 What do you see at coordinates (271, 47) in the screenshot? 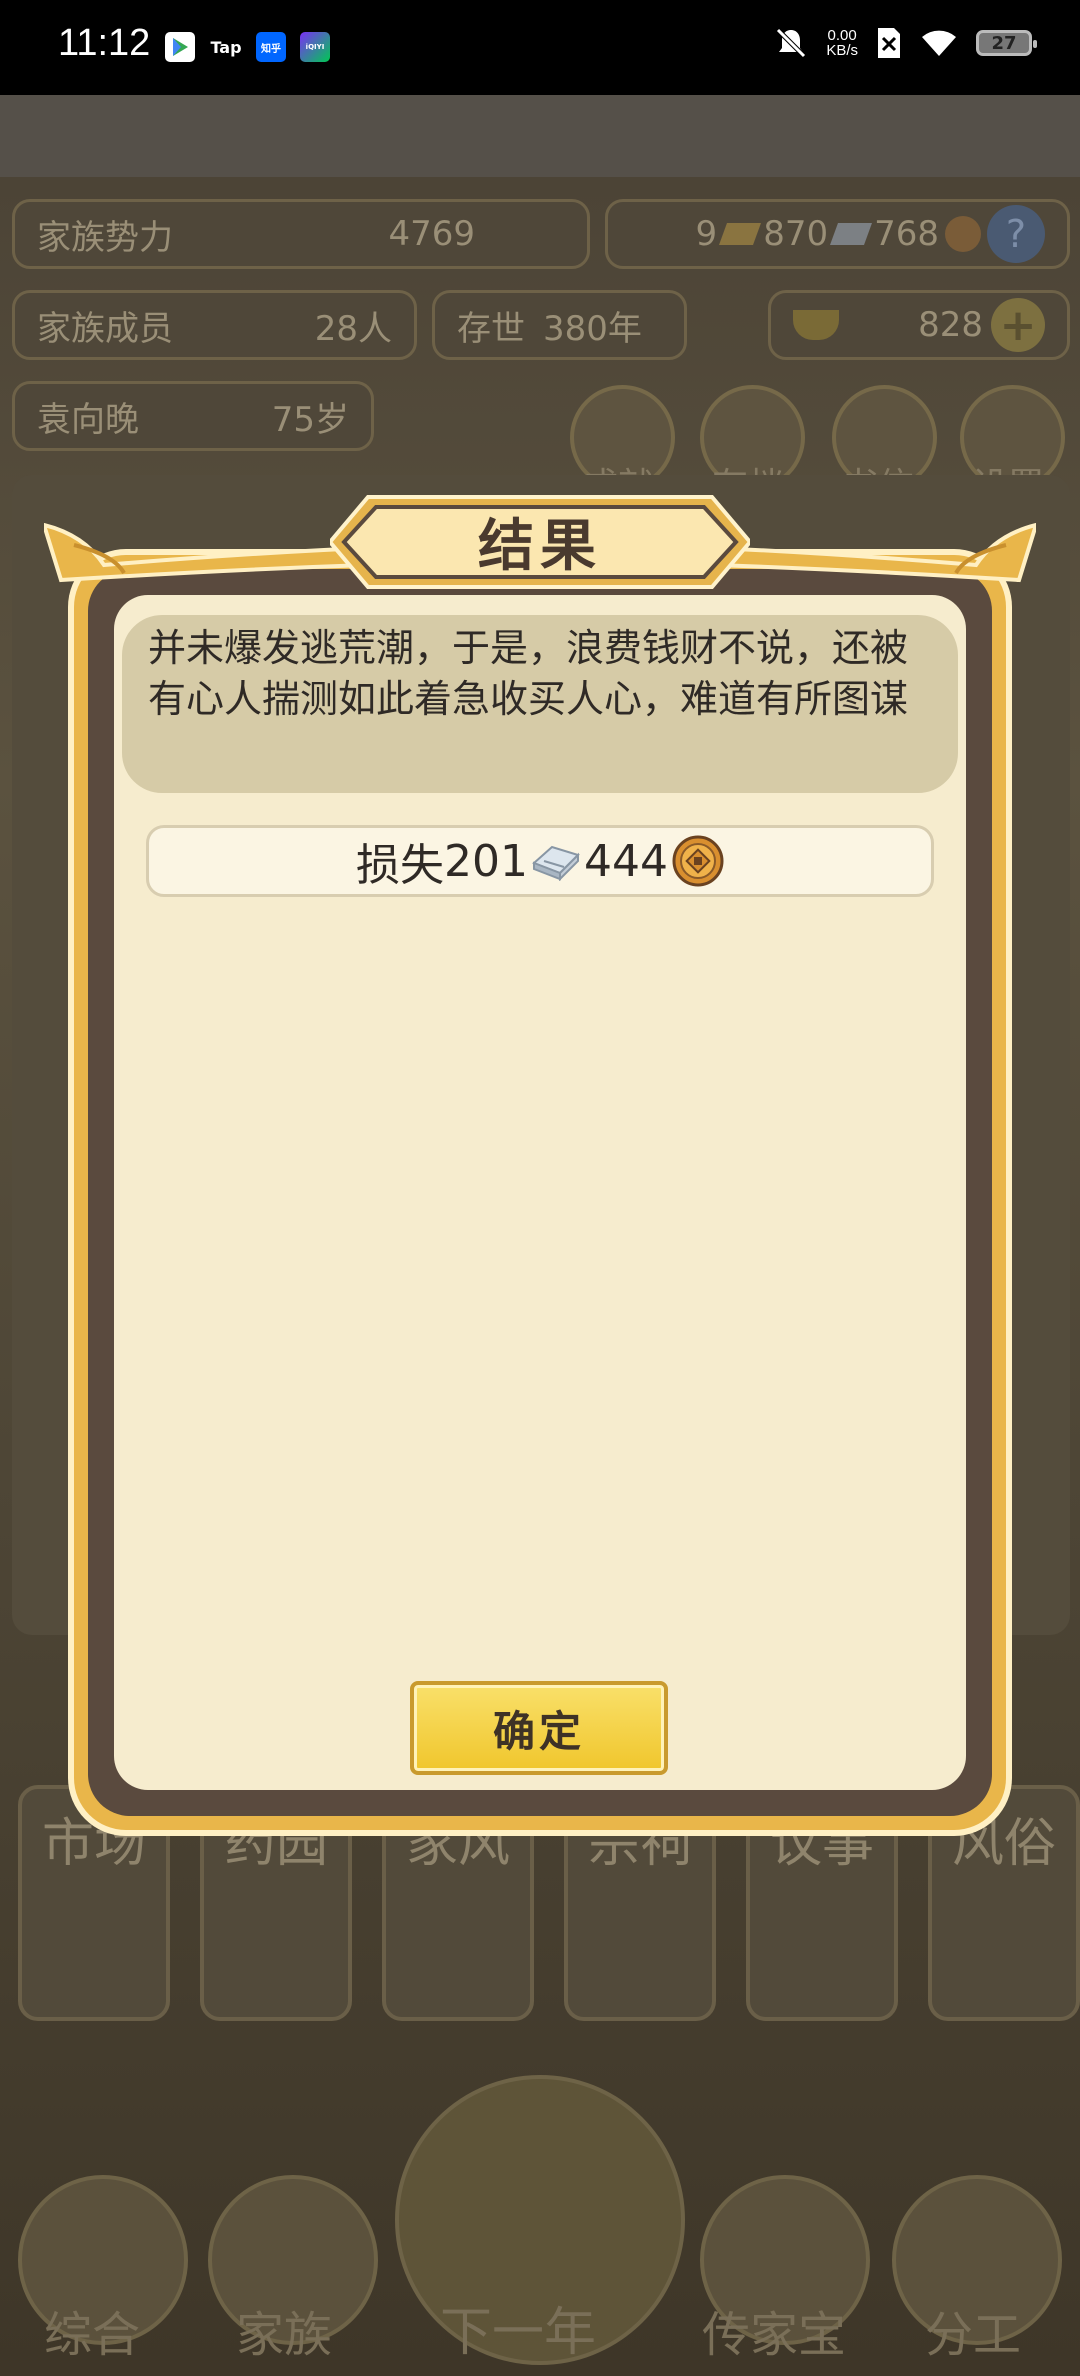
I see `zhihu-icon: 知乎` at bounding box center [271, 47].